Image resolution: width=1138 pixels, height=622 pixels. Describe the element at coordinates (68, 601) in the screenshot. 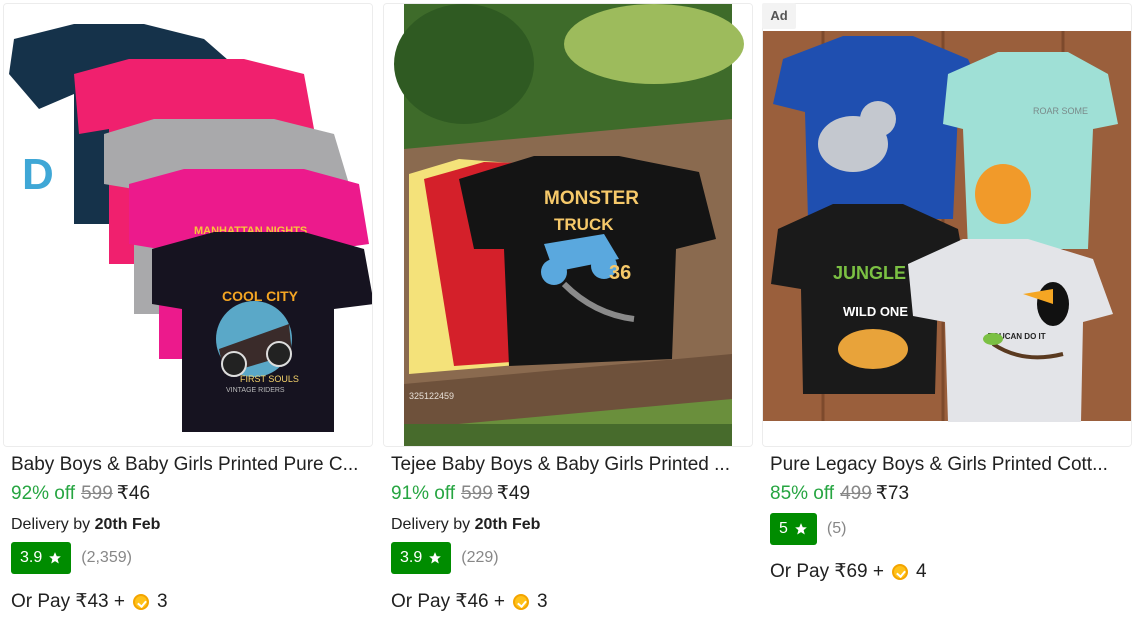

I see `pay-text: Or Pay ₹43 +` at that location.